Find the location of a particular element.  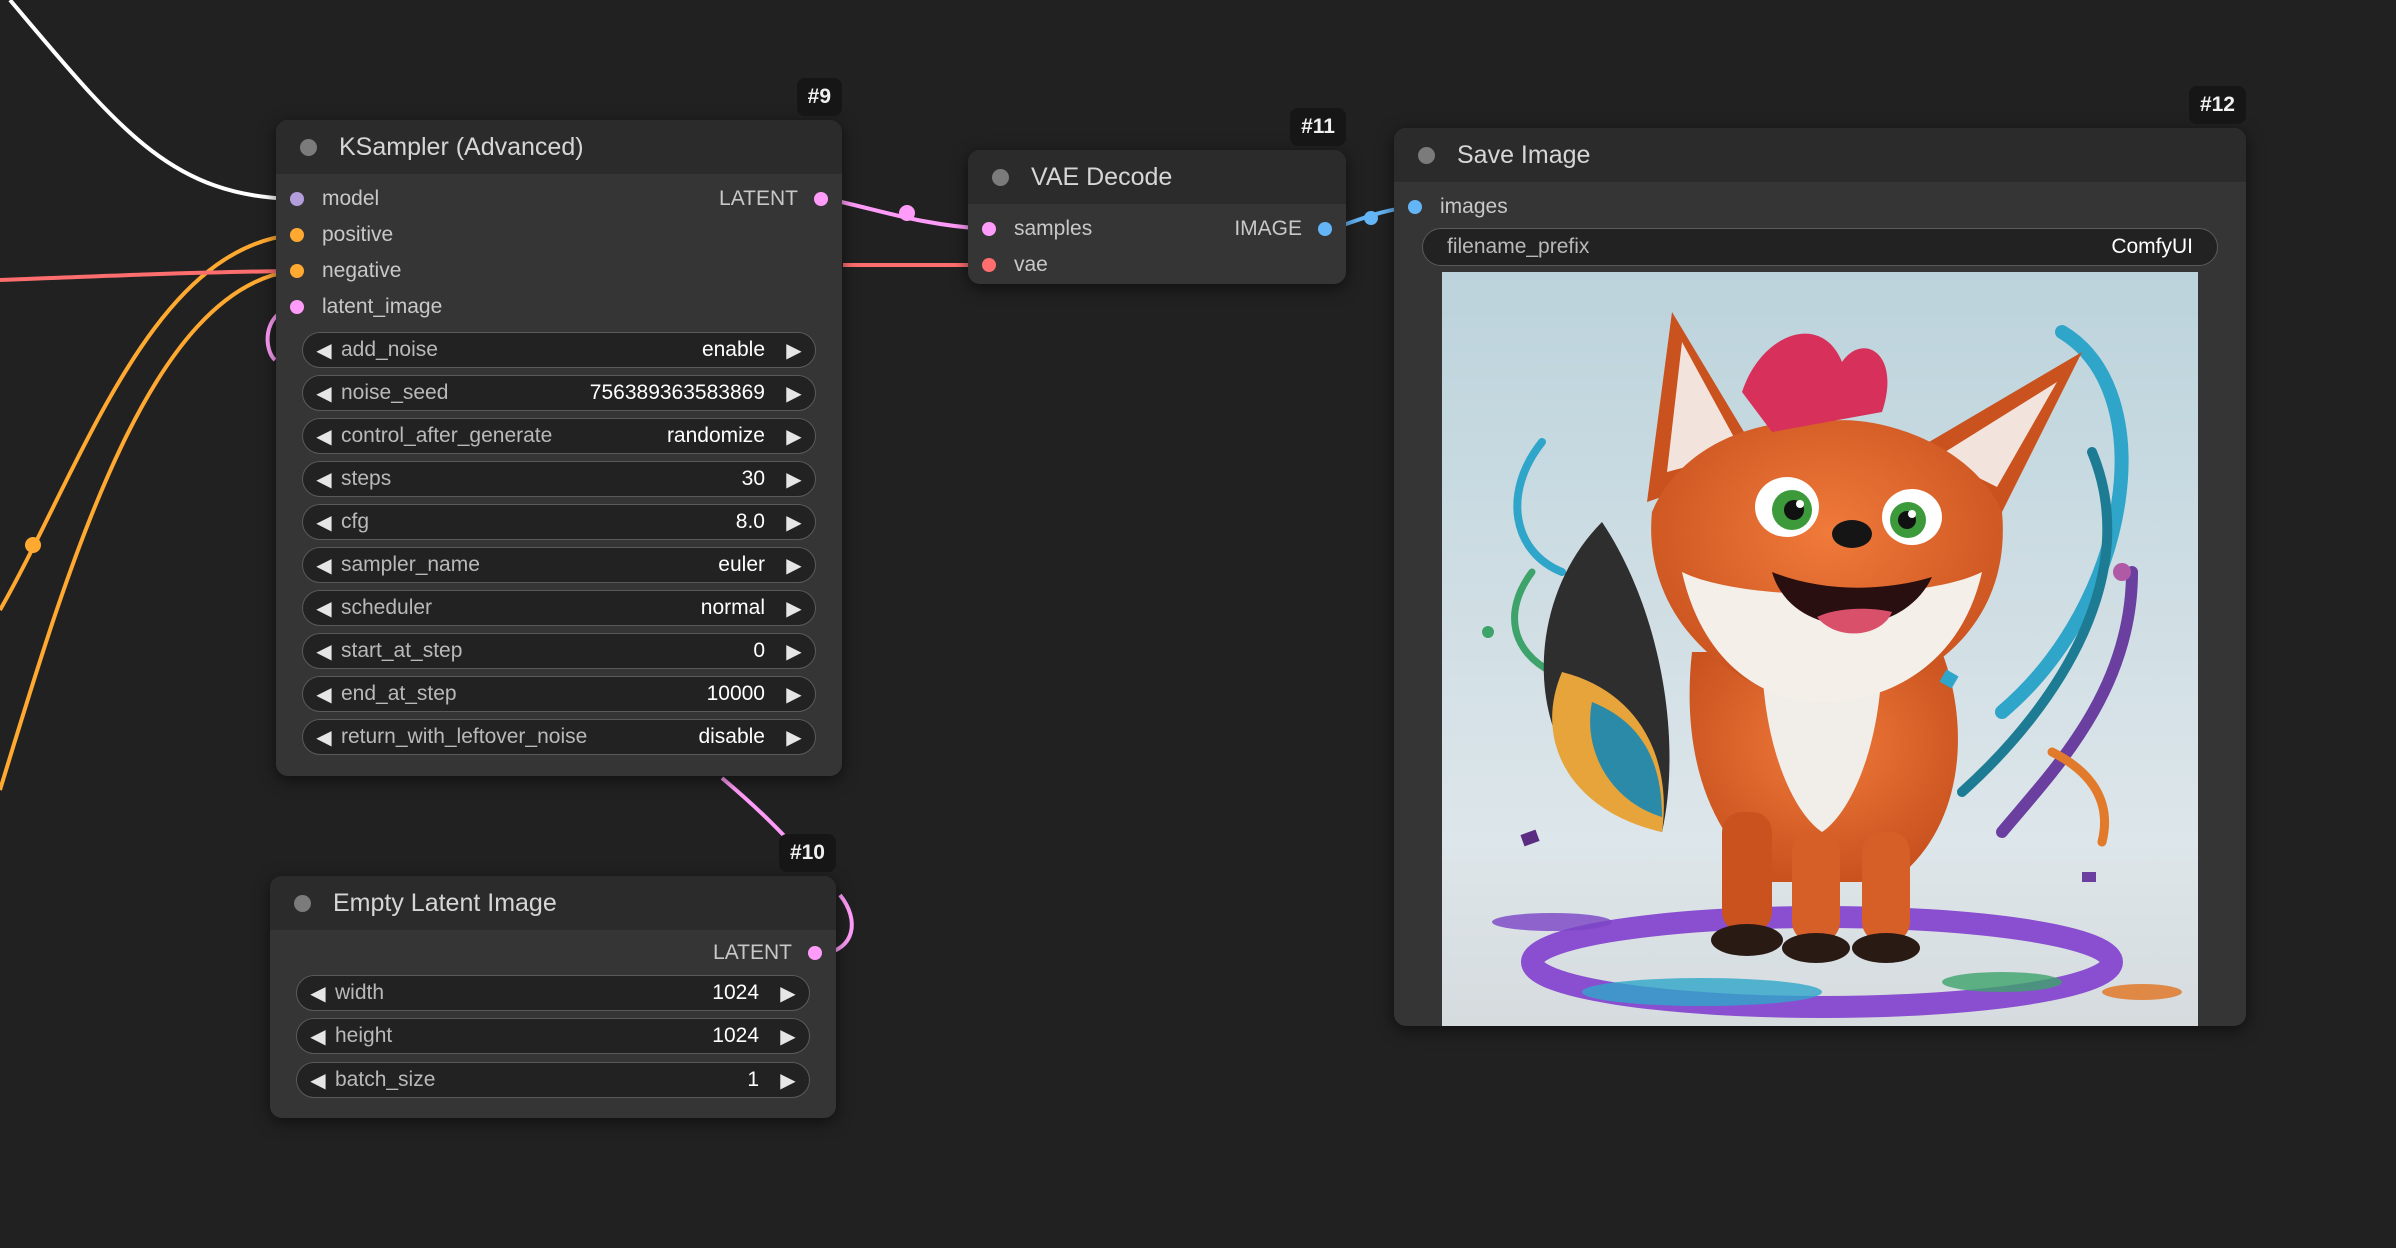

widget-value: 1024 is located at coordinates (735, 1035).